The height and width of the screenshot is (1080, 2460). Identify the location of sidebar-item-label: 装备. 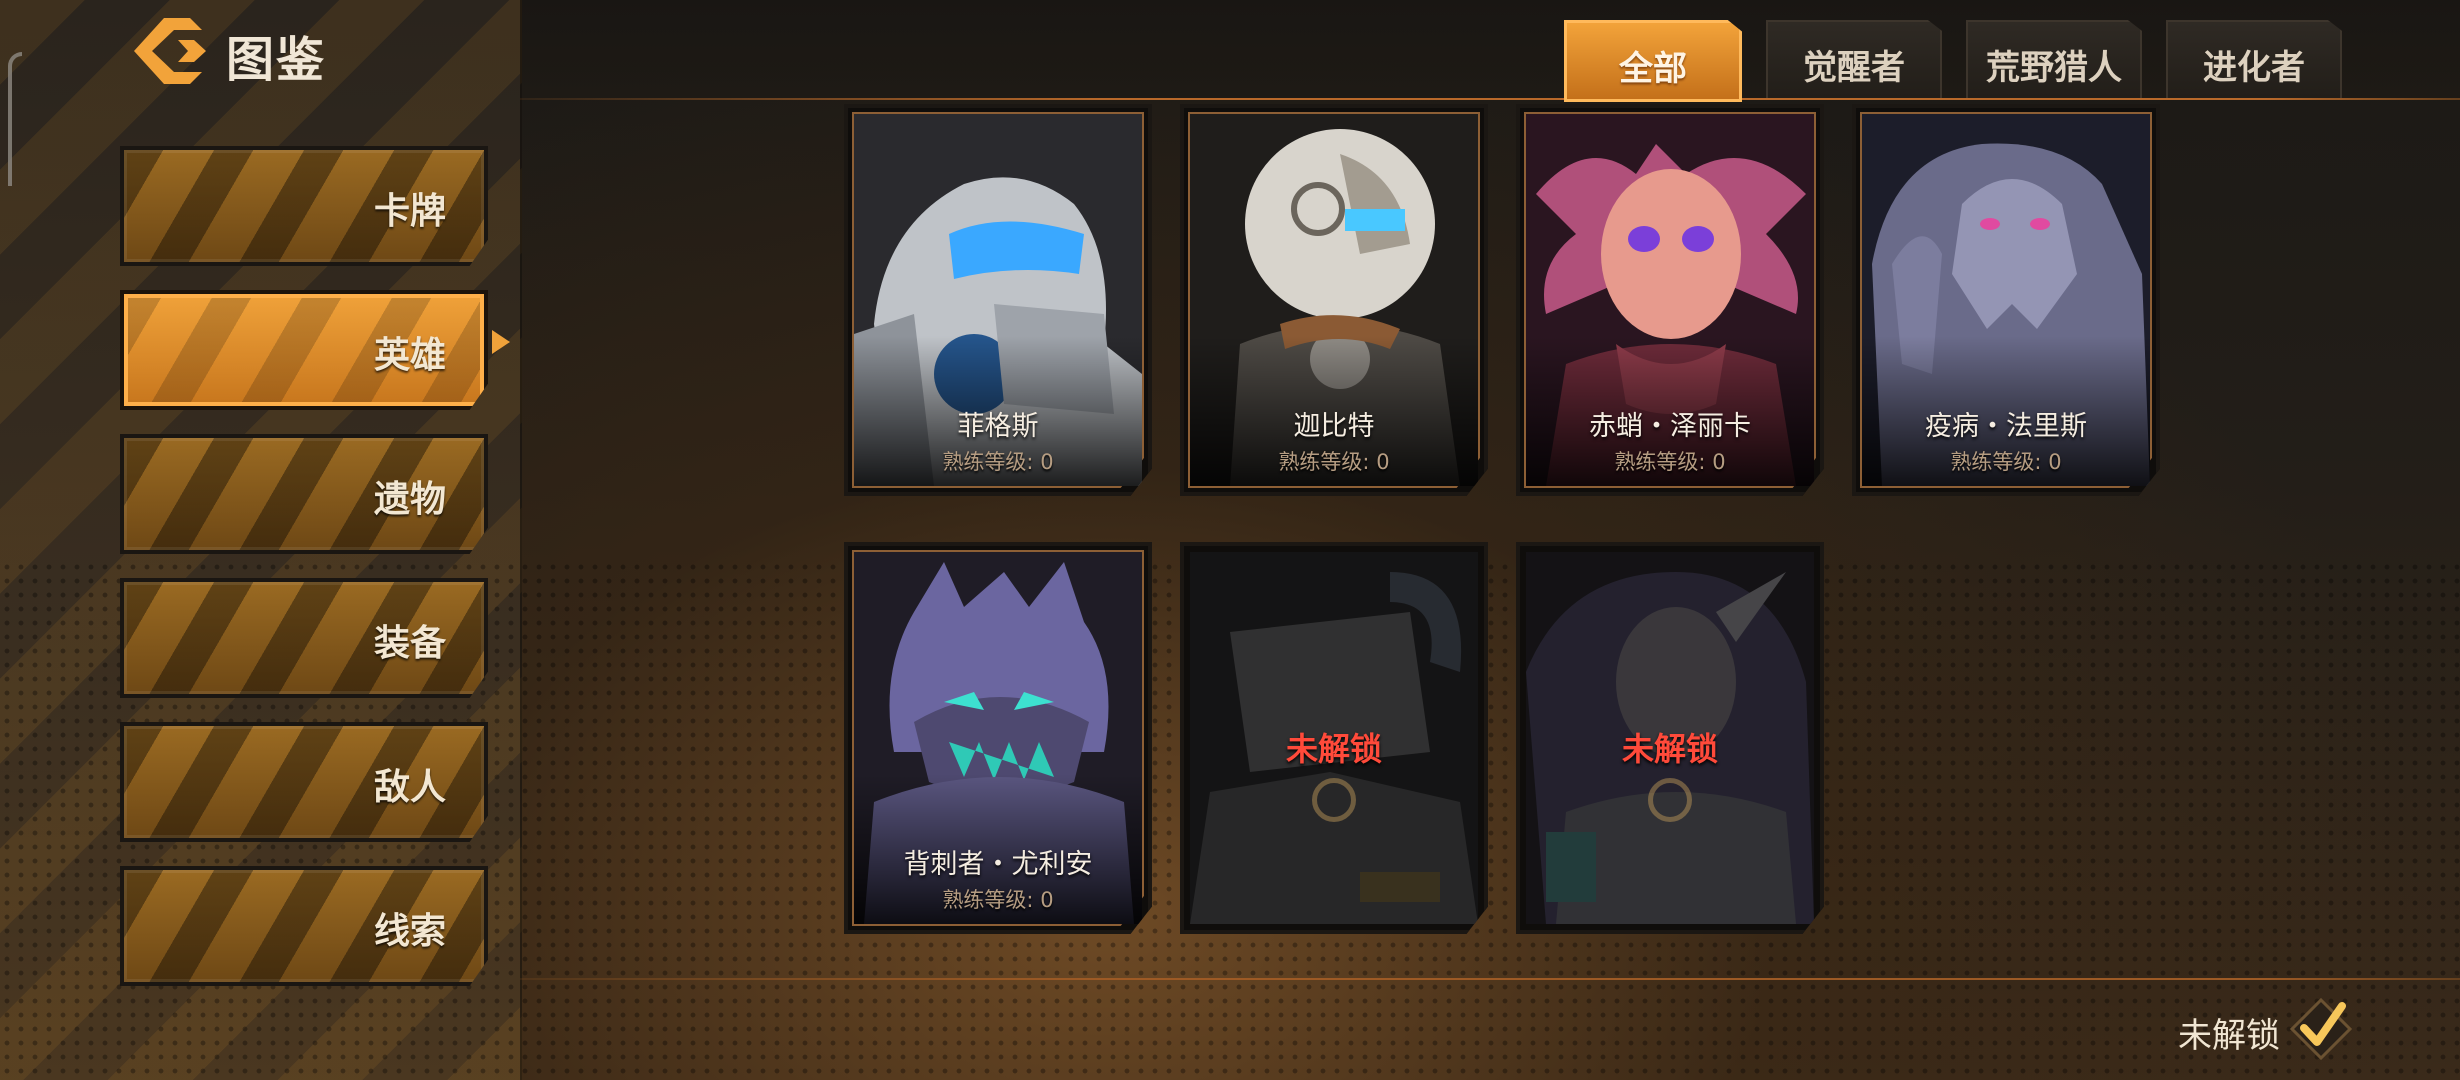
(409, 643).